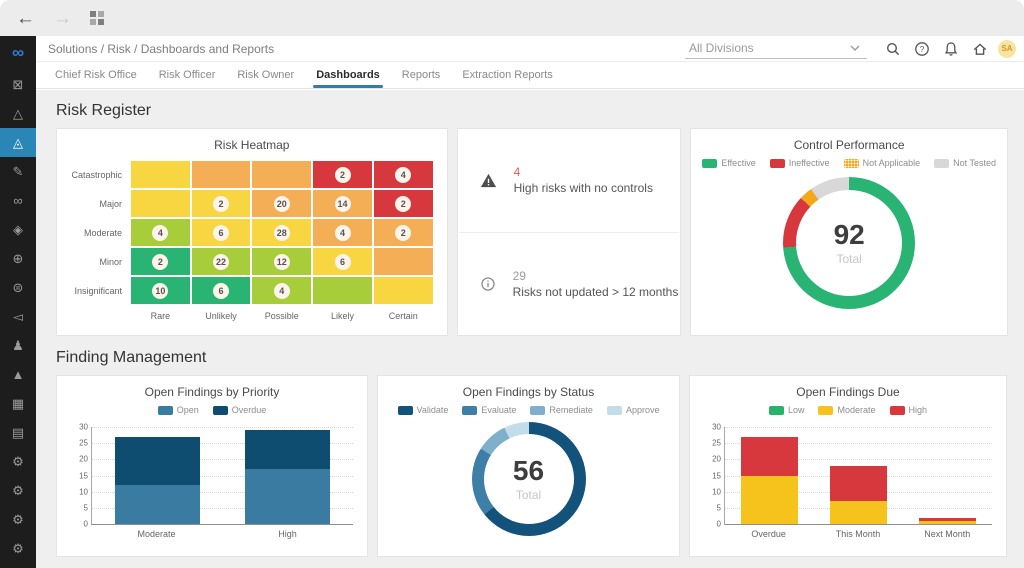 Image resolution: width=1024 pixels, height=568 pixels. I want to click on legend-item-not-applicable: Not Applicable, so click(882, 163).